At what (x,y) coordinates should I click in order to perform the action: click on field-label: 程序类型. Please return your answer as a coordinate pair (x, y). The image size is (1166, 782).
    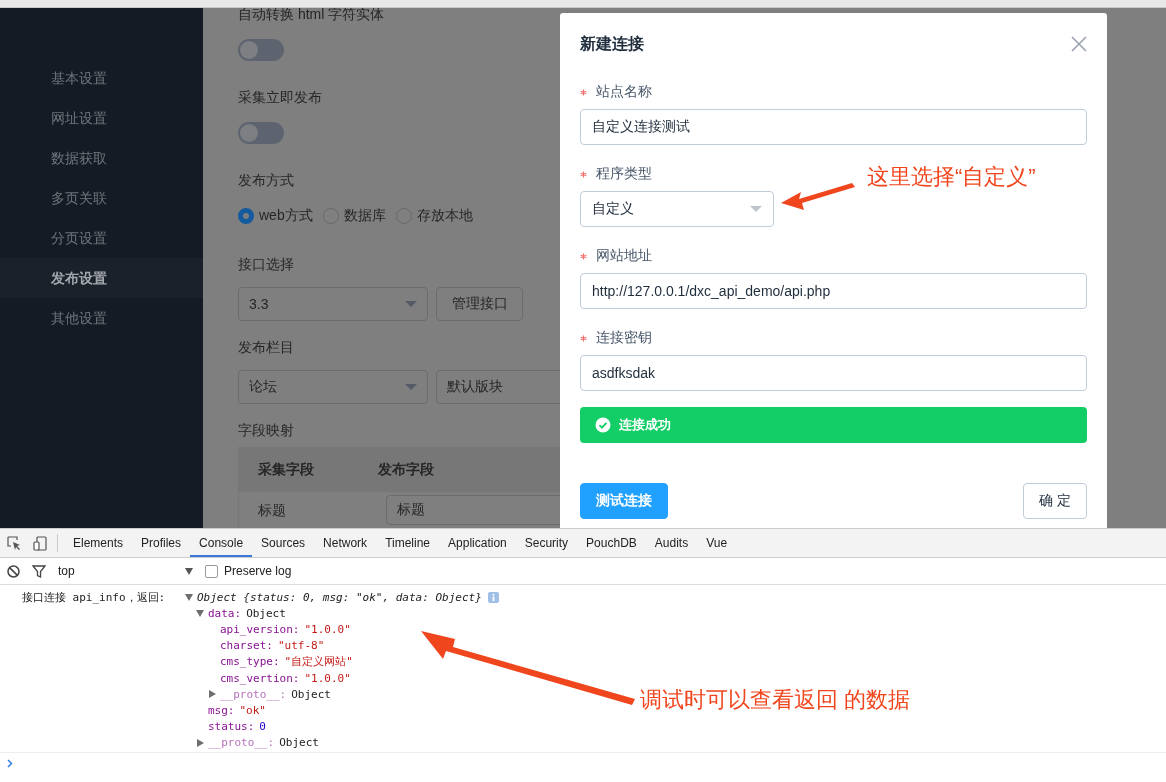
    Looking at the image, I should click on (624, 174).